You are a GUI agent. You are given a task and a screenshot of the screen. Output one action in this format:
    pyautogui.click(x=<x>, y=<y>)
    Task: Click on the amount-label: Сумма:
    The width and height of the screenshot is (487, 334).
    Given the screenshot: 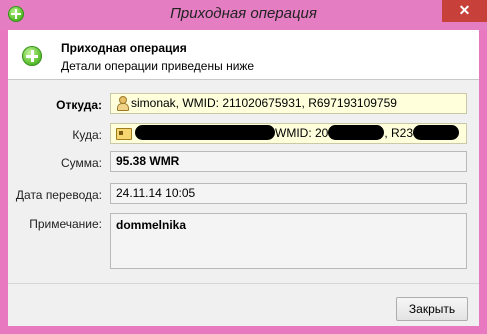 What is the action you would take?
    pyautogui.click(x=81, y=163)
    